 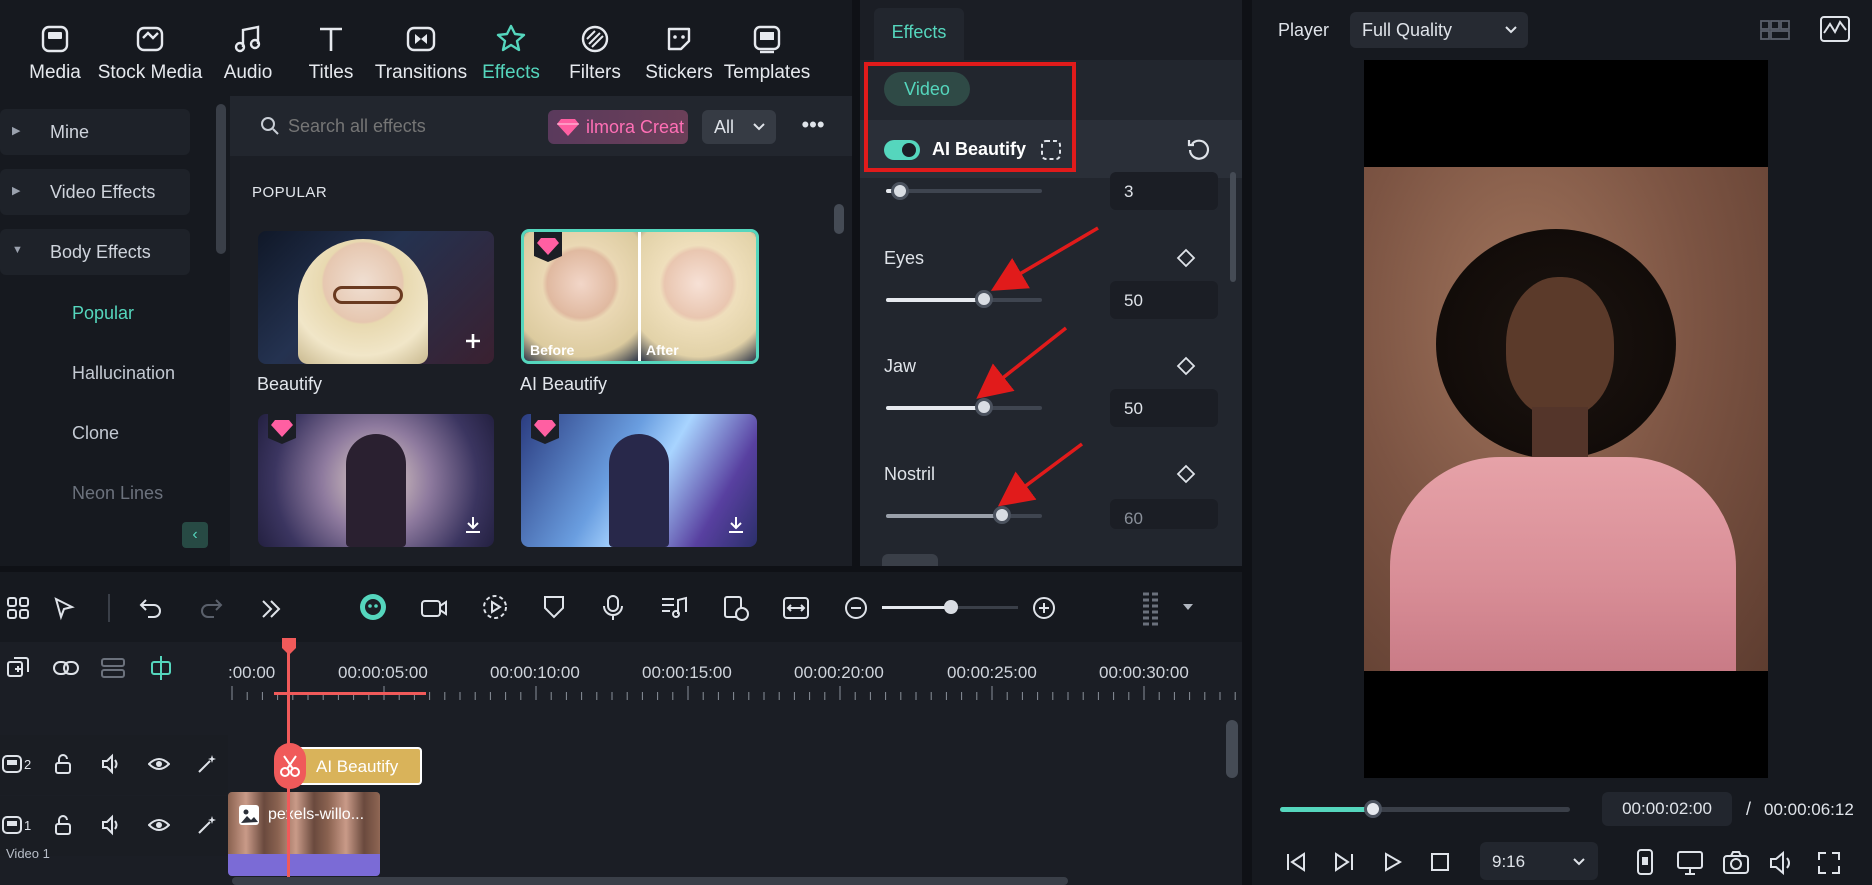 I want to click on glasses-shape, so click(x=368, y=295).